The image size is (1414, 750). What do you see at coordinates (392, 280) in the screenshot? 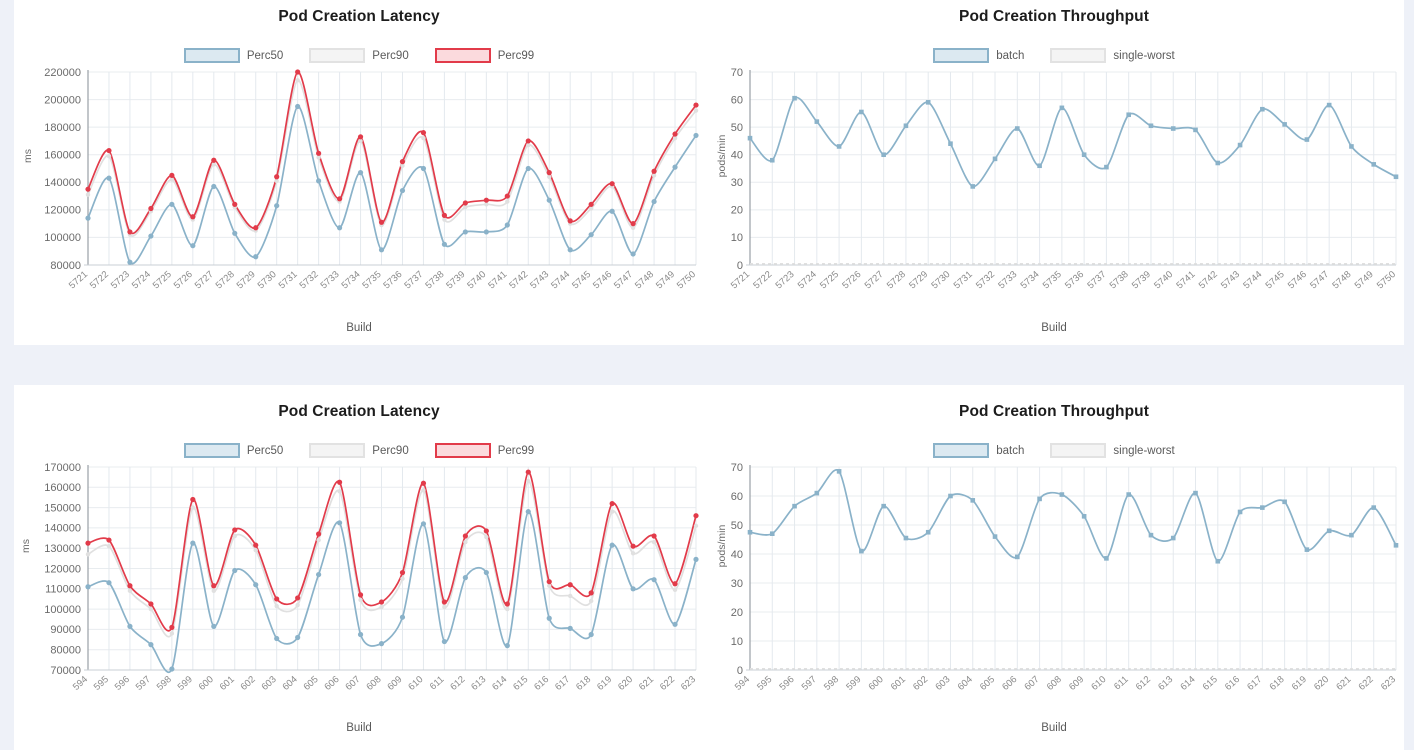
I see `svg-text: 5736` at bounding box center [392, 280].